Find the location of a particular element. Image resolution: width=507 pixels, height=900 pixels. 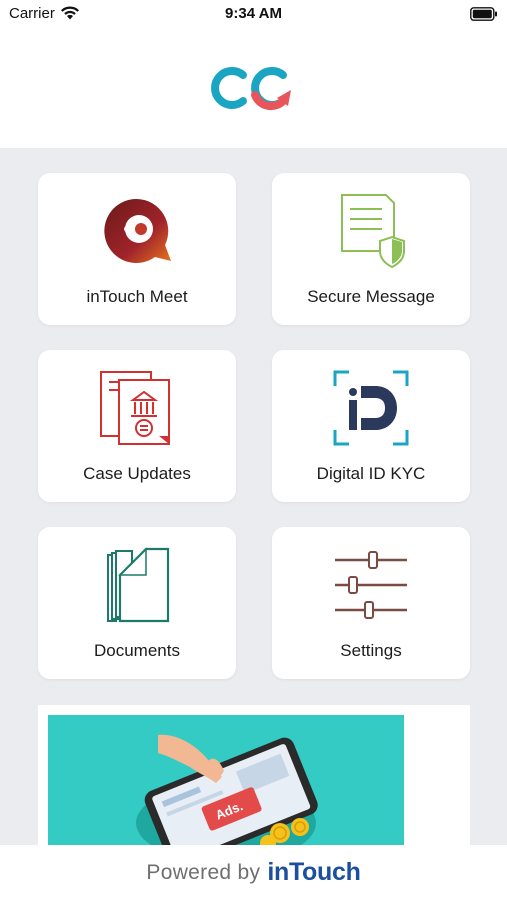

tile-label: inTouch Meet is located at coordinates (137, 296).